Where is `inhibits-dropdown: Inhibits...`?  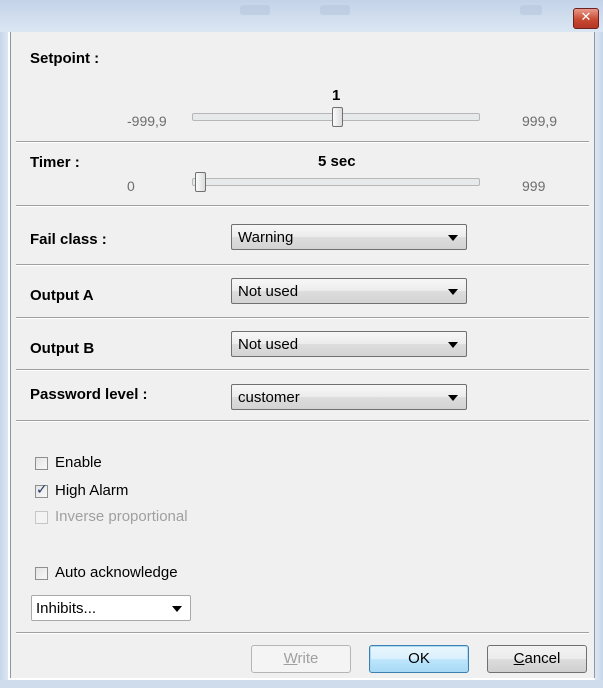
inhibits-dropdown: Inhibits... is located at coordinates (111, 608).